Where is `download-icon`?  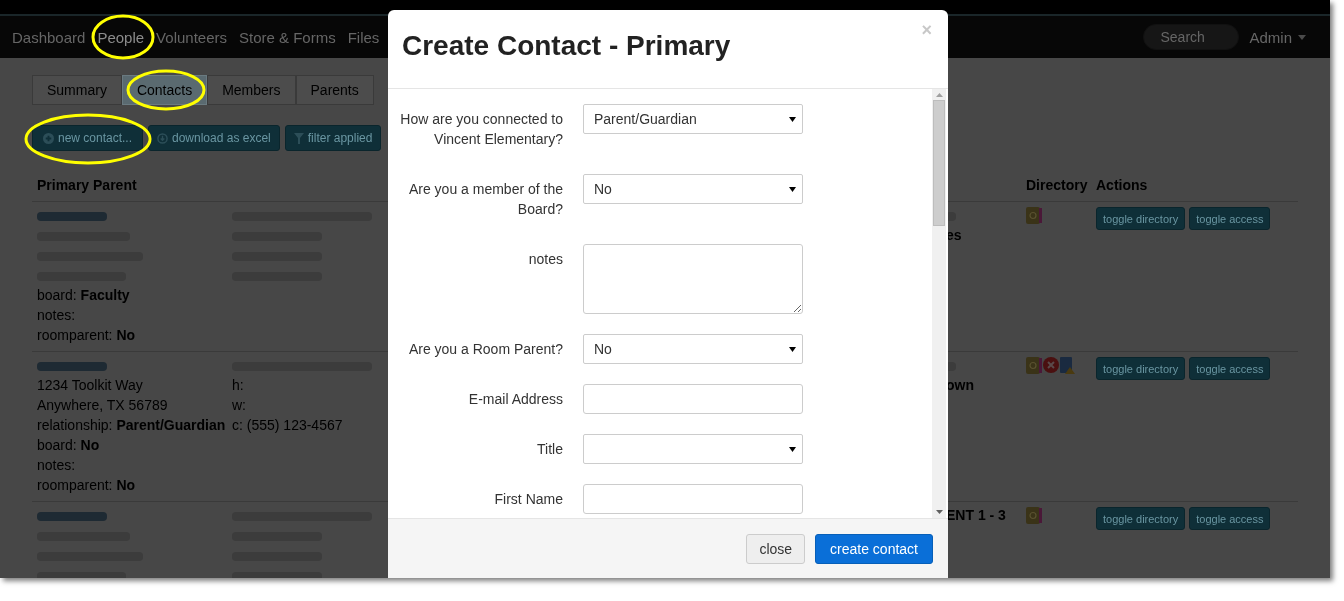 download-icon is located at coordinates (162, 138).